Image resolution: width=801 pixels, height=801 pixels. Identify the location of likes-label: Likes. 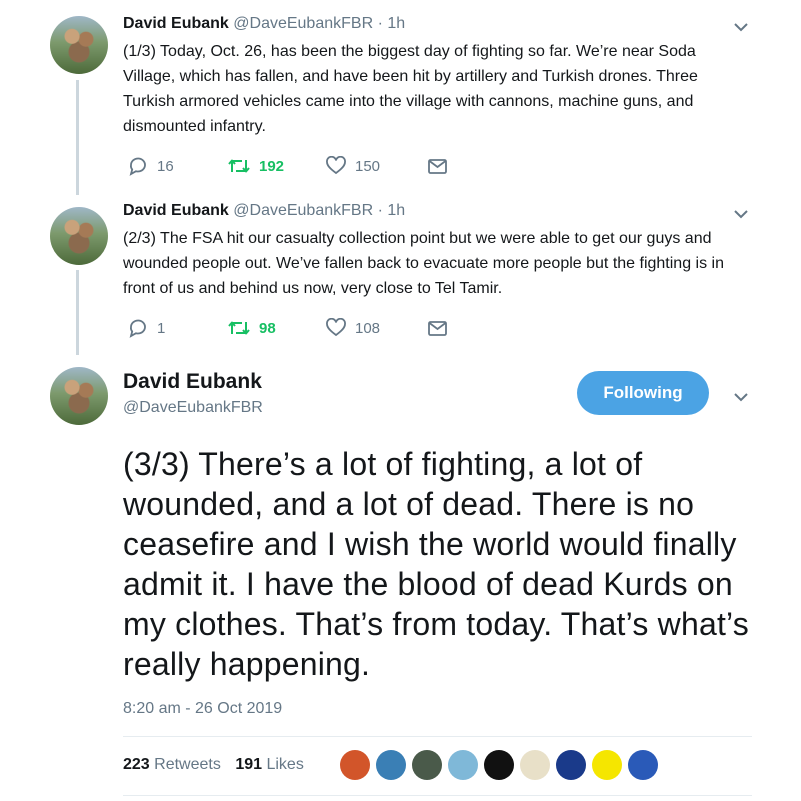
(285, 764).